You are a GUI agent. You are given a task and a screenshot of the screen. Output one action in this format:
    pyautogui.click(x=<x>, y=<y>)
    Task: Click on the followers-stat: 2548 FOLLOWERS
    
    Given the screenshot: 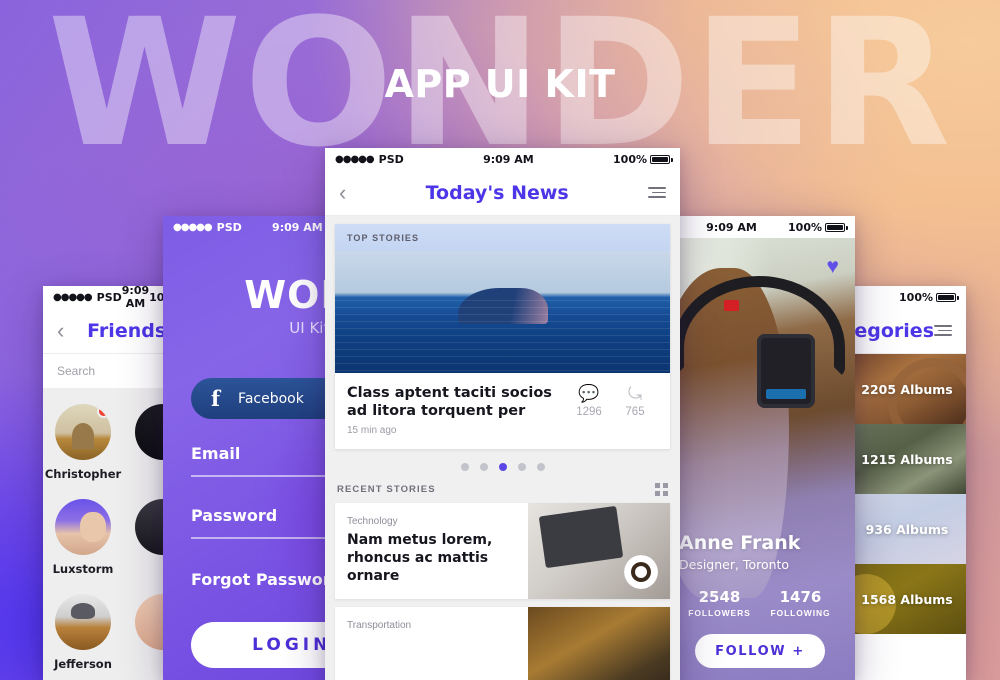 What is the action you would take?
    pyautogui.click(x=719, y=603)
    